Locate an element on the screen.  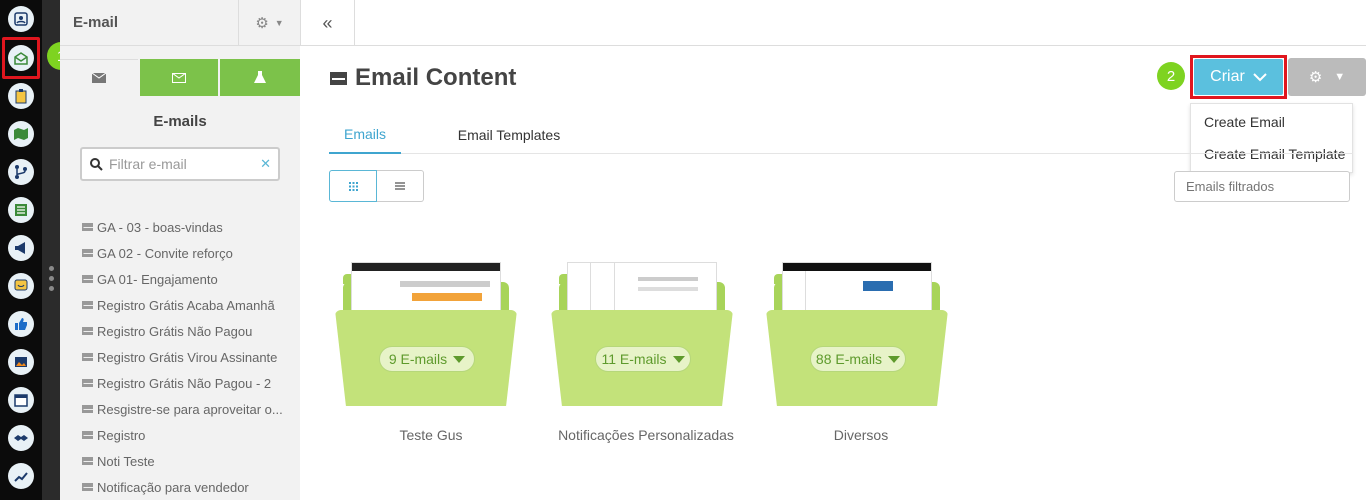
clipboard-icon is located at coordinates (21, 96).